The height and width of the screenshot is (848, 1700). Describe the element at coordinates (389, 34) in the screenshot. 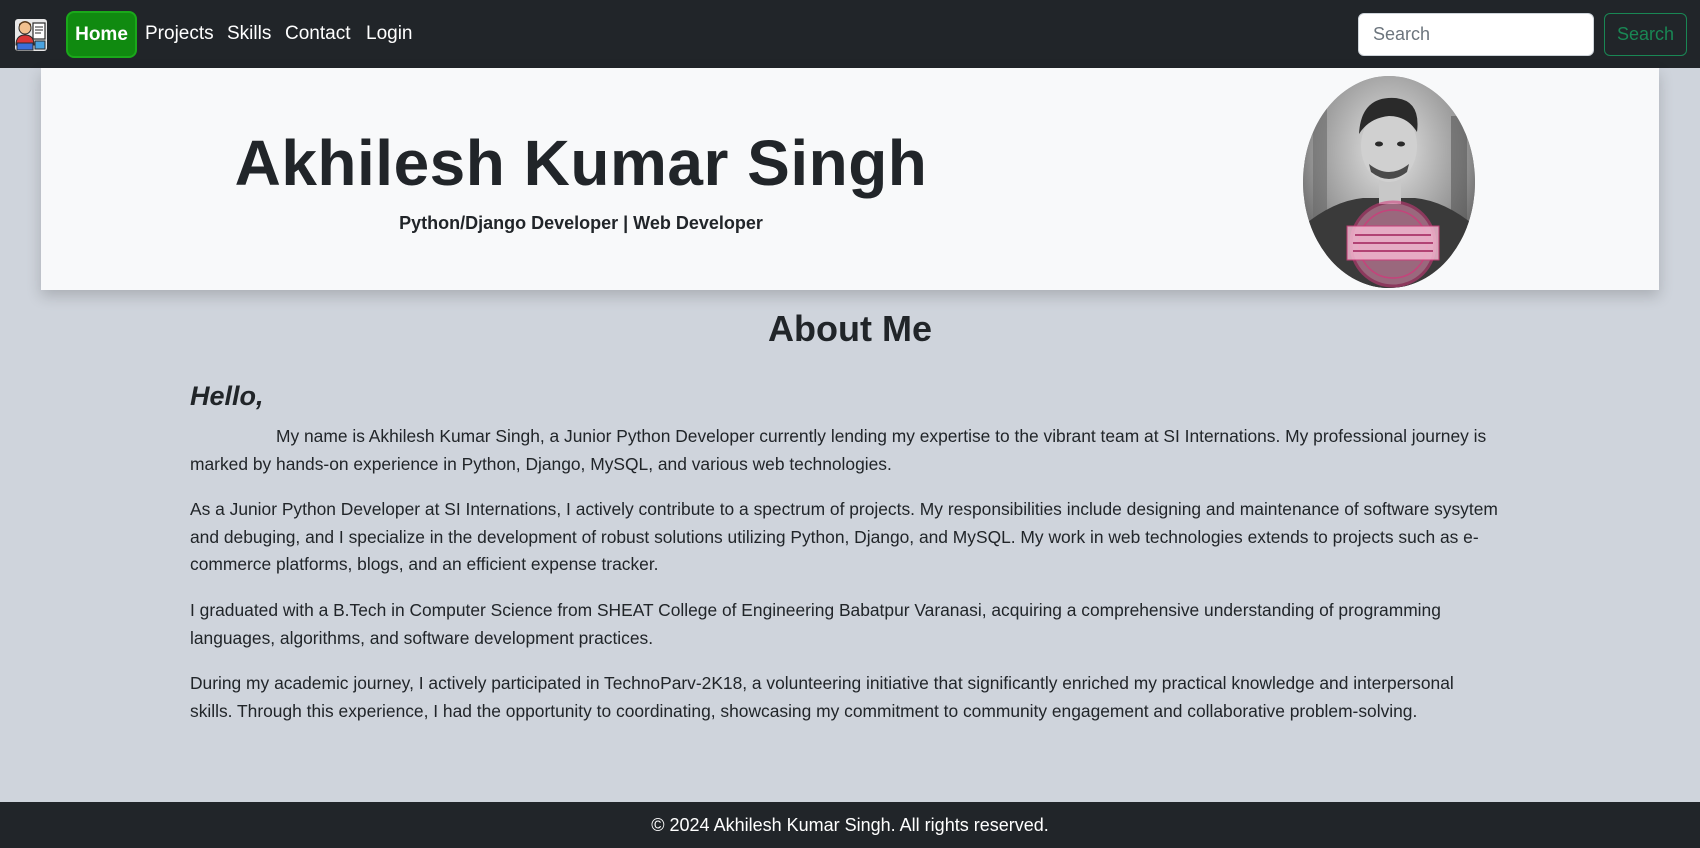

I see `nav-login-link: Login` at that location.